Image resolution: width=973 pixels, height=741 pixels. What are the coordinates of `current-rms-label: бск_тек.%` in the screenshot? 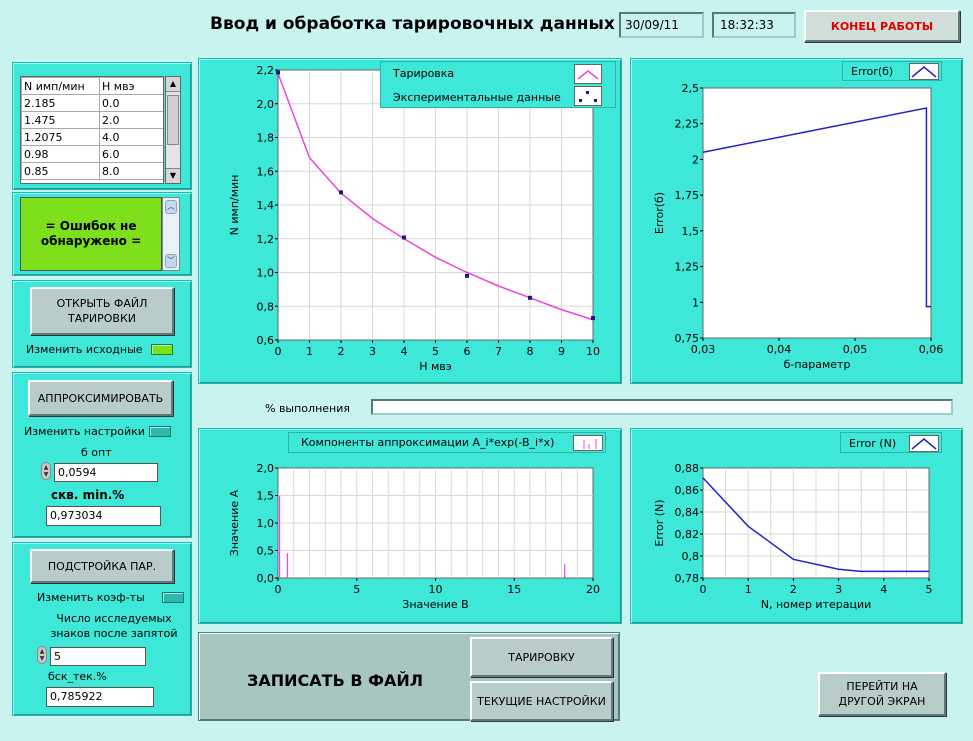 It's located at (77, 676).